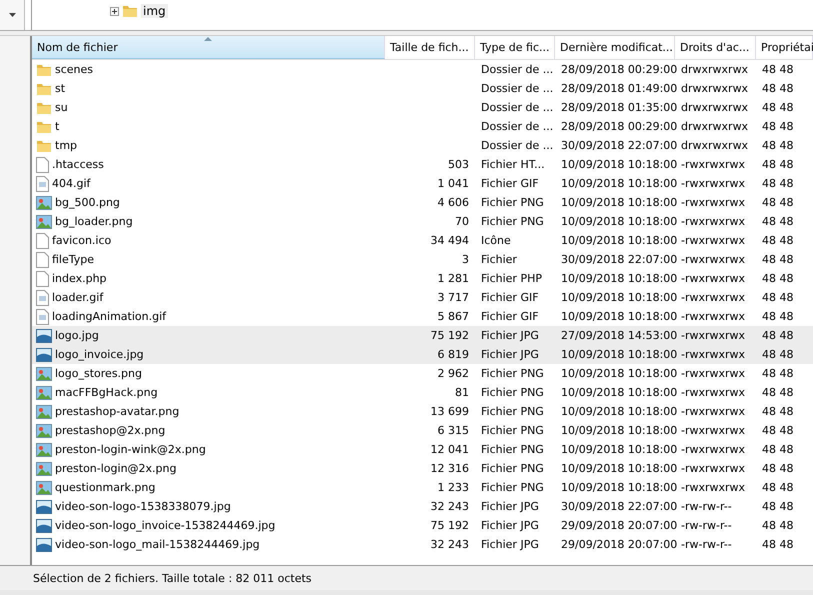 This screenshot has width=813, height=595. What do you see at coordinates (78, 297) in the screenshot?
I see `file-name: loader.gif` at bounding box center [78, 297].